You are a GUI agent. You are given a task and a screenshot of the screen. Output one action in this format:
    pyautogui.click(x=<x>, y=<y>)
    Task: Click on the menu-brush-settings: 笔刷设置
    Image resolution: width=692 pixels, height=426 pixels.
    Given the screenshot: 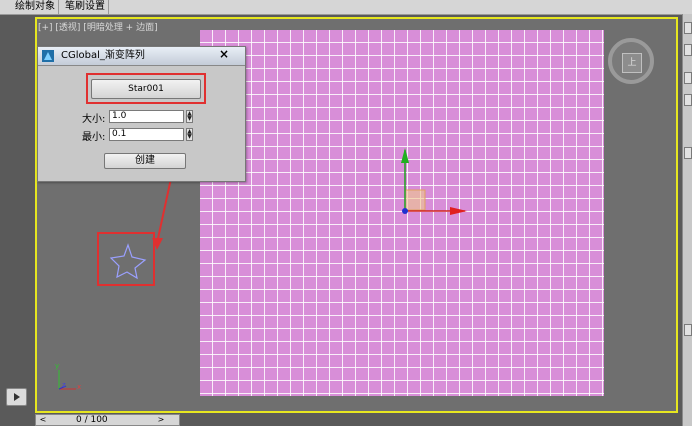 What is the action you would take?
    pyautogui.click(x=85, y=7)
    